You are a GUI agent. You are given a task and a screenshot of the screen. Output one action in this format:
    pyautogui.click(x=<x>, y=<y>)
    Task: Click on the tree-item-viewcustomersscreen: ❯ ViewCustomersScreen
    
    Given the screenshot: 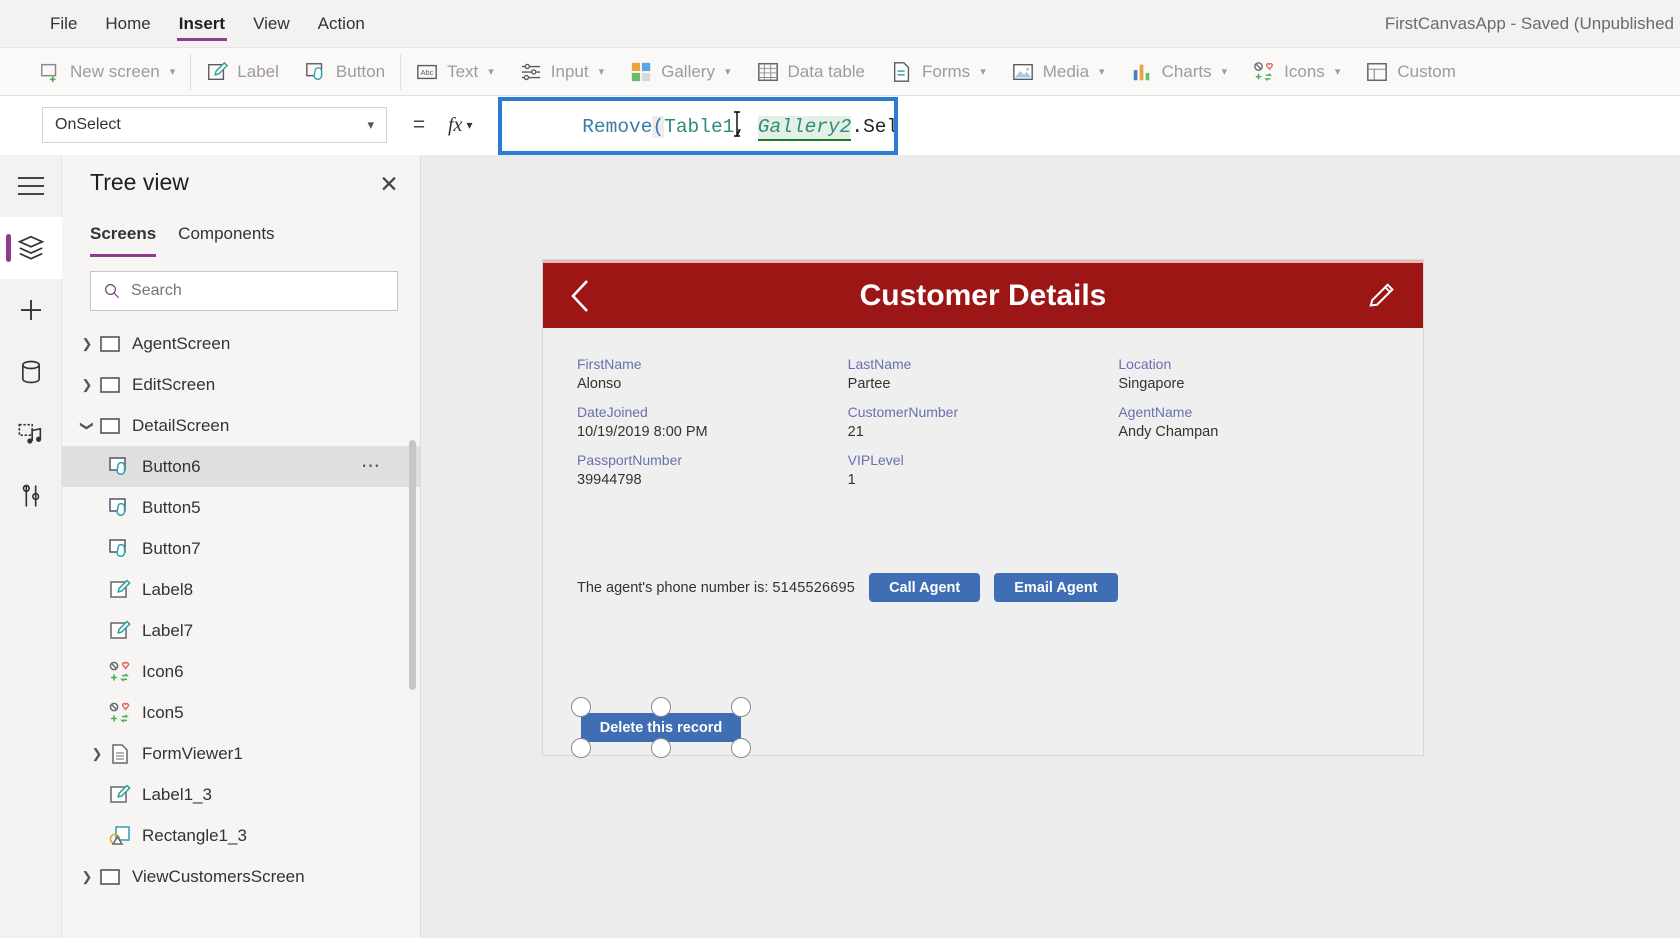 What is the action you would take?
    pyautogui.click(x=241, y=876)
    